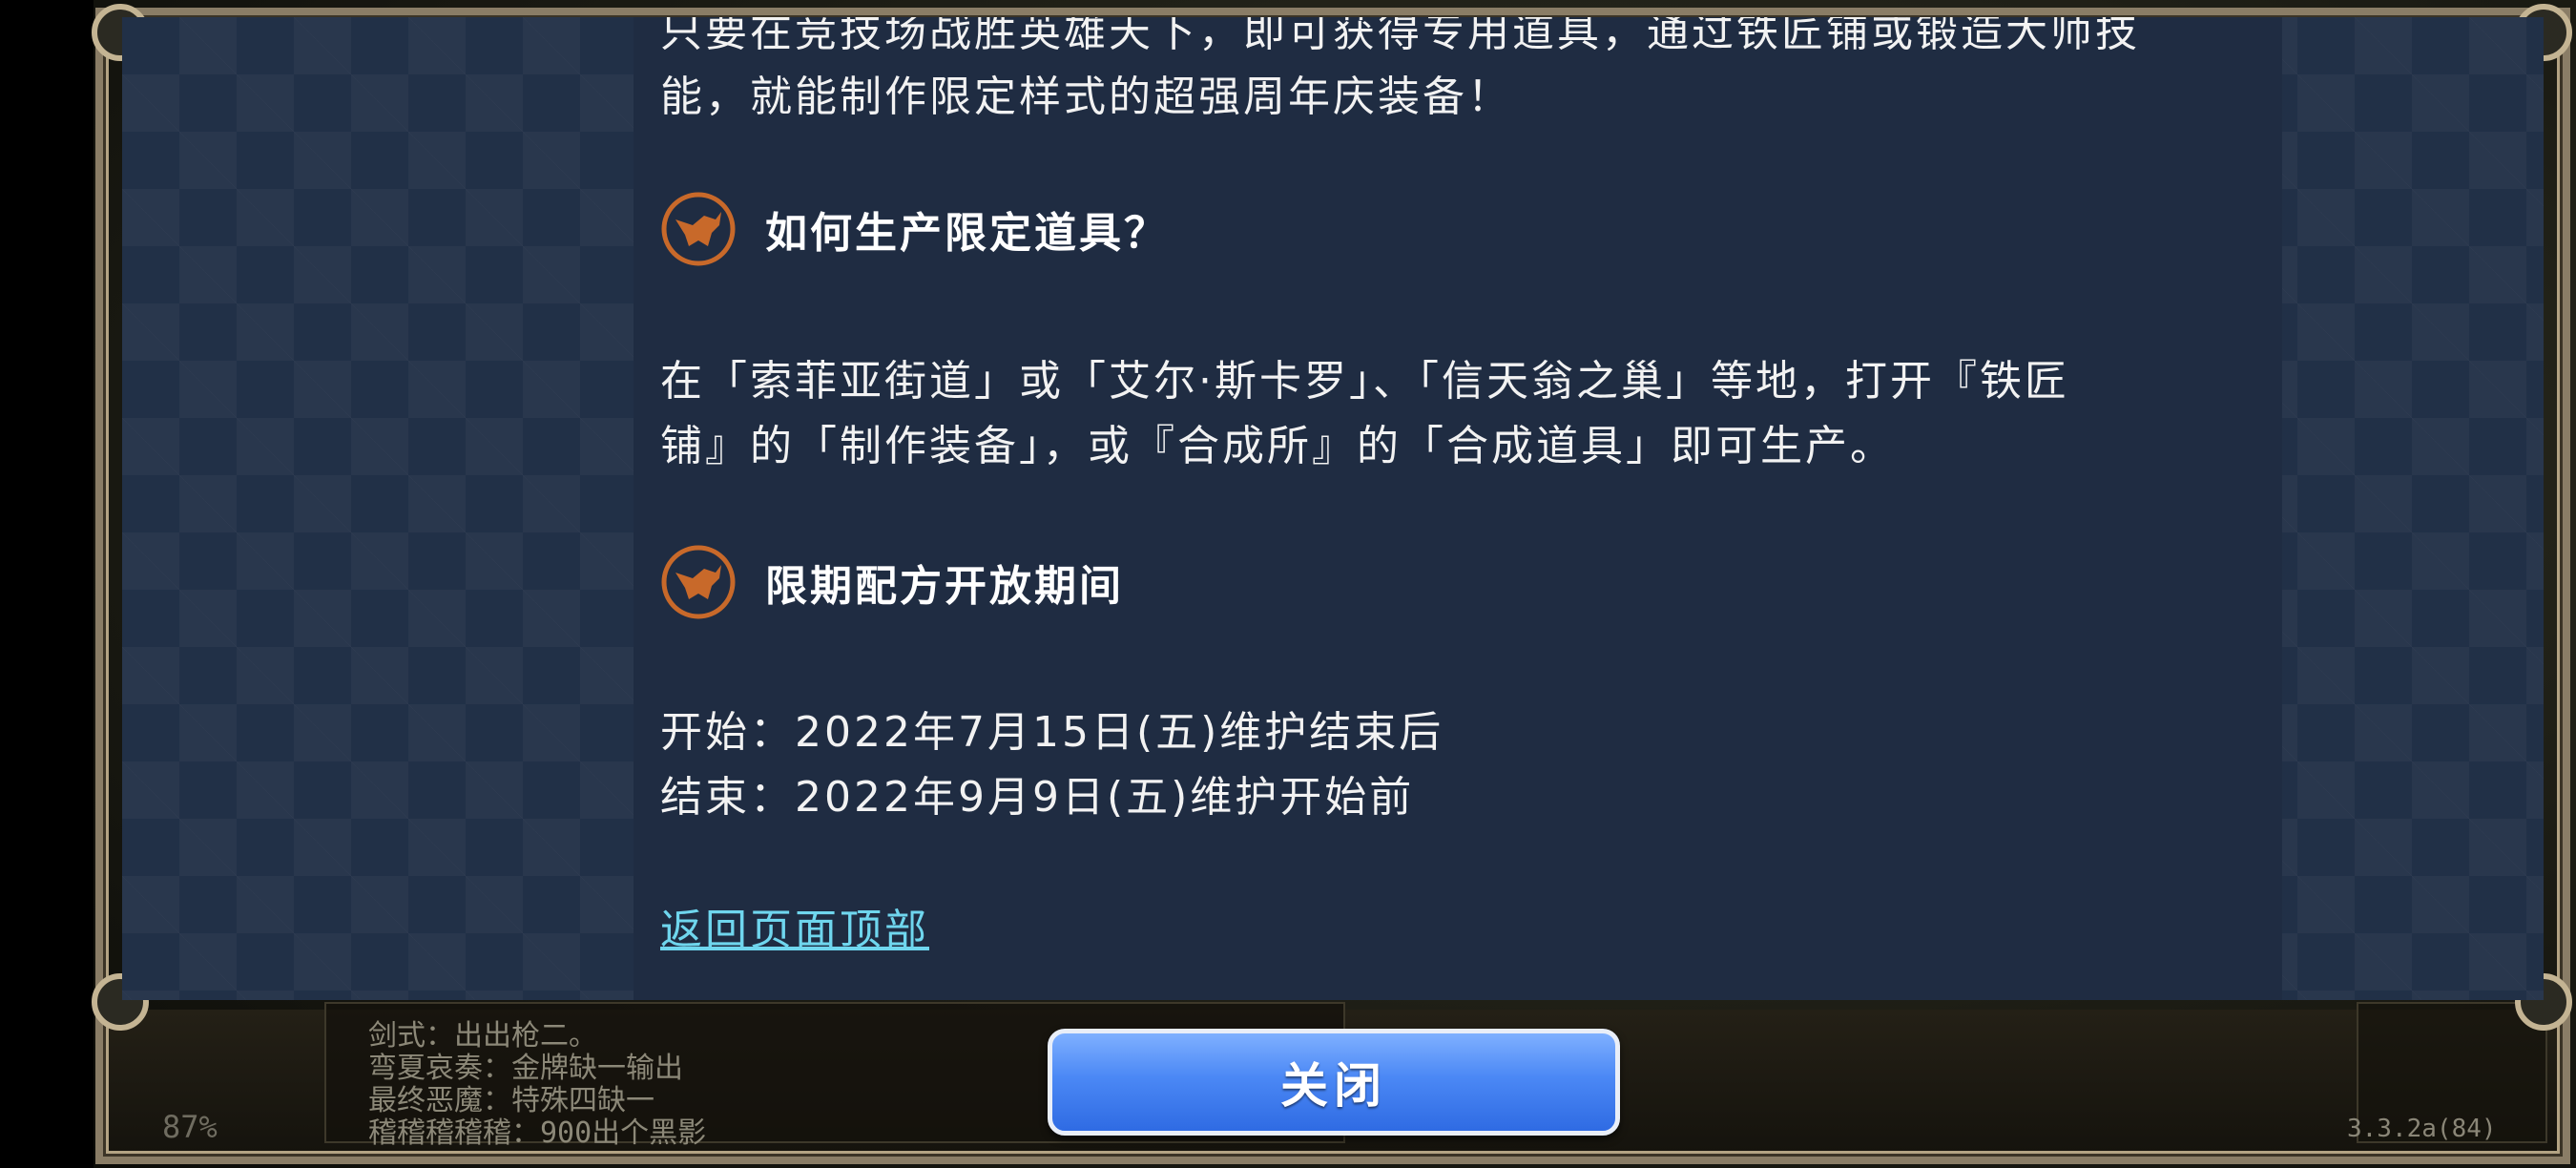 The width and height of the screenshot is (2576, 1168). Describe the element at coordinates (1052, 732) in the screenshot. I see `start-date-line: 开始：2022年7月15日(五)维护结束后` at that location.